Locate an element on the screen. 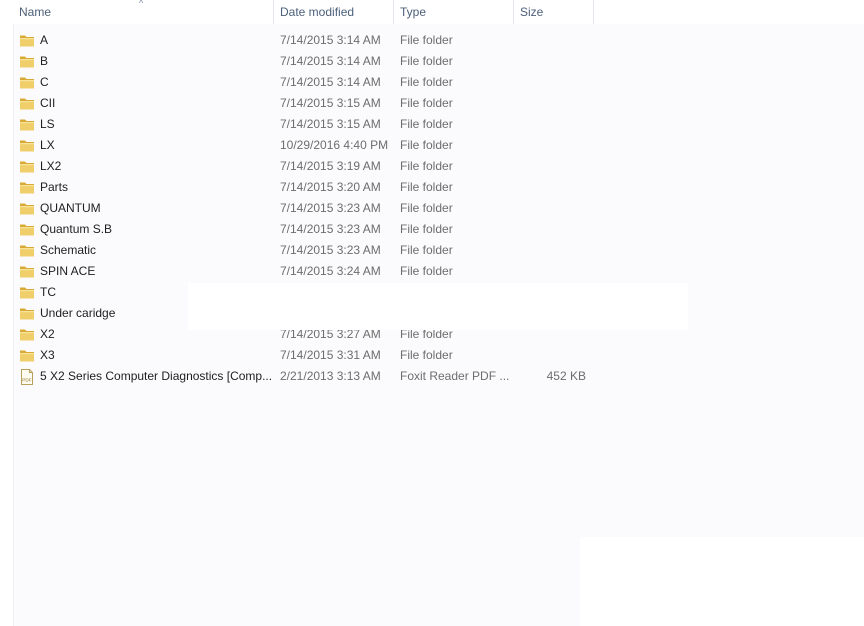  file-list-item: X3 7/14/2015 3:31 AM File folder is located at coordinates (300, 355).